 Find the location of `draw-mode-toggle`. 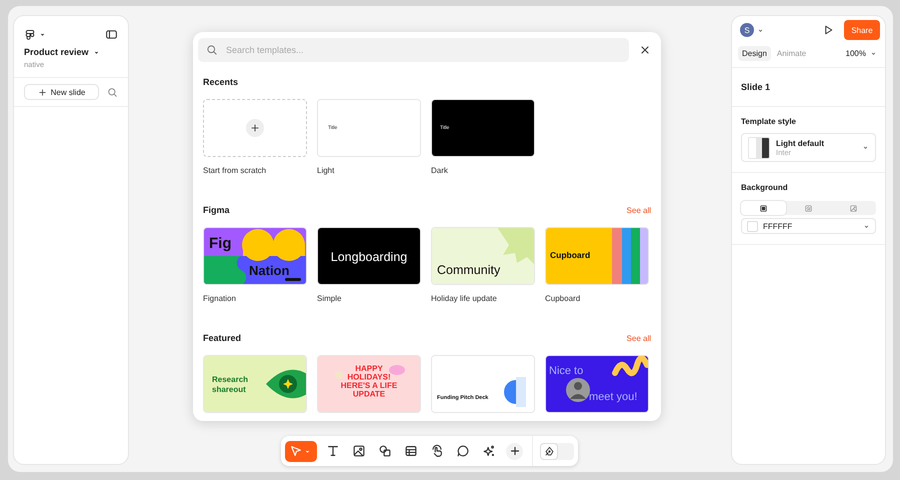

draw-mode-toggle is located at coordinates (557, 451).